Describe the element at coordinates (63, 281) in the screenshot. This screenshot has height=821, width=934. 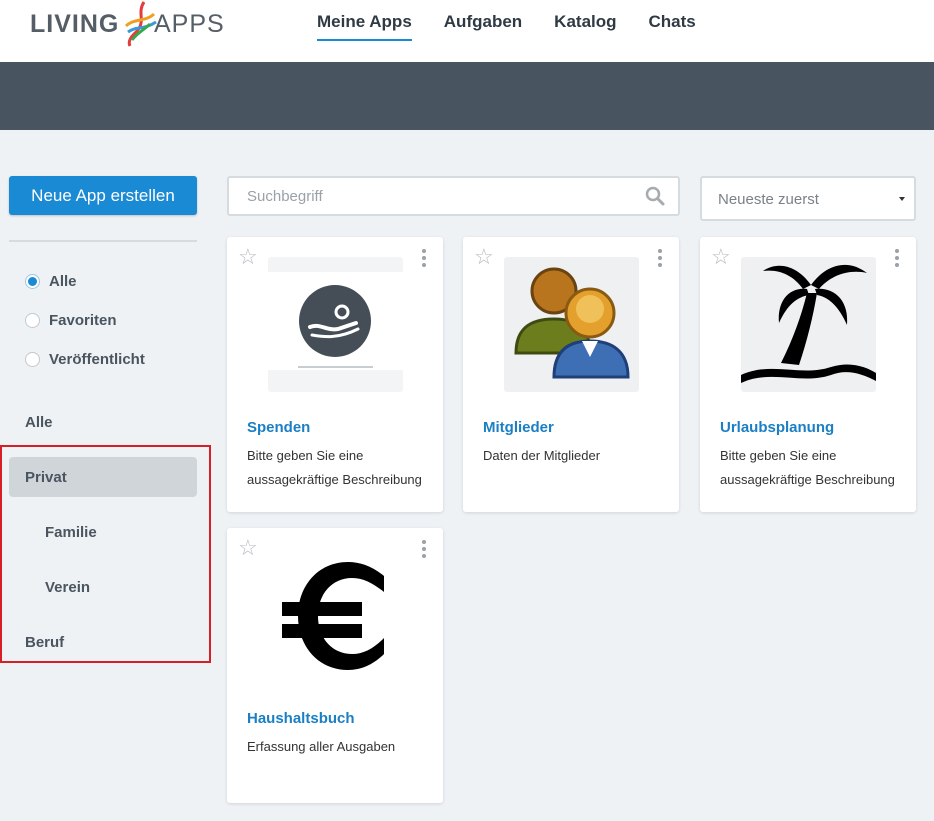
I see `filter-label: Alle` at that location.